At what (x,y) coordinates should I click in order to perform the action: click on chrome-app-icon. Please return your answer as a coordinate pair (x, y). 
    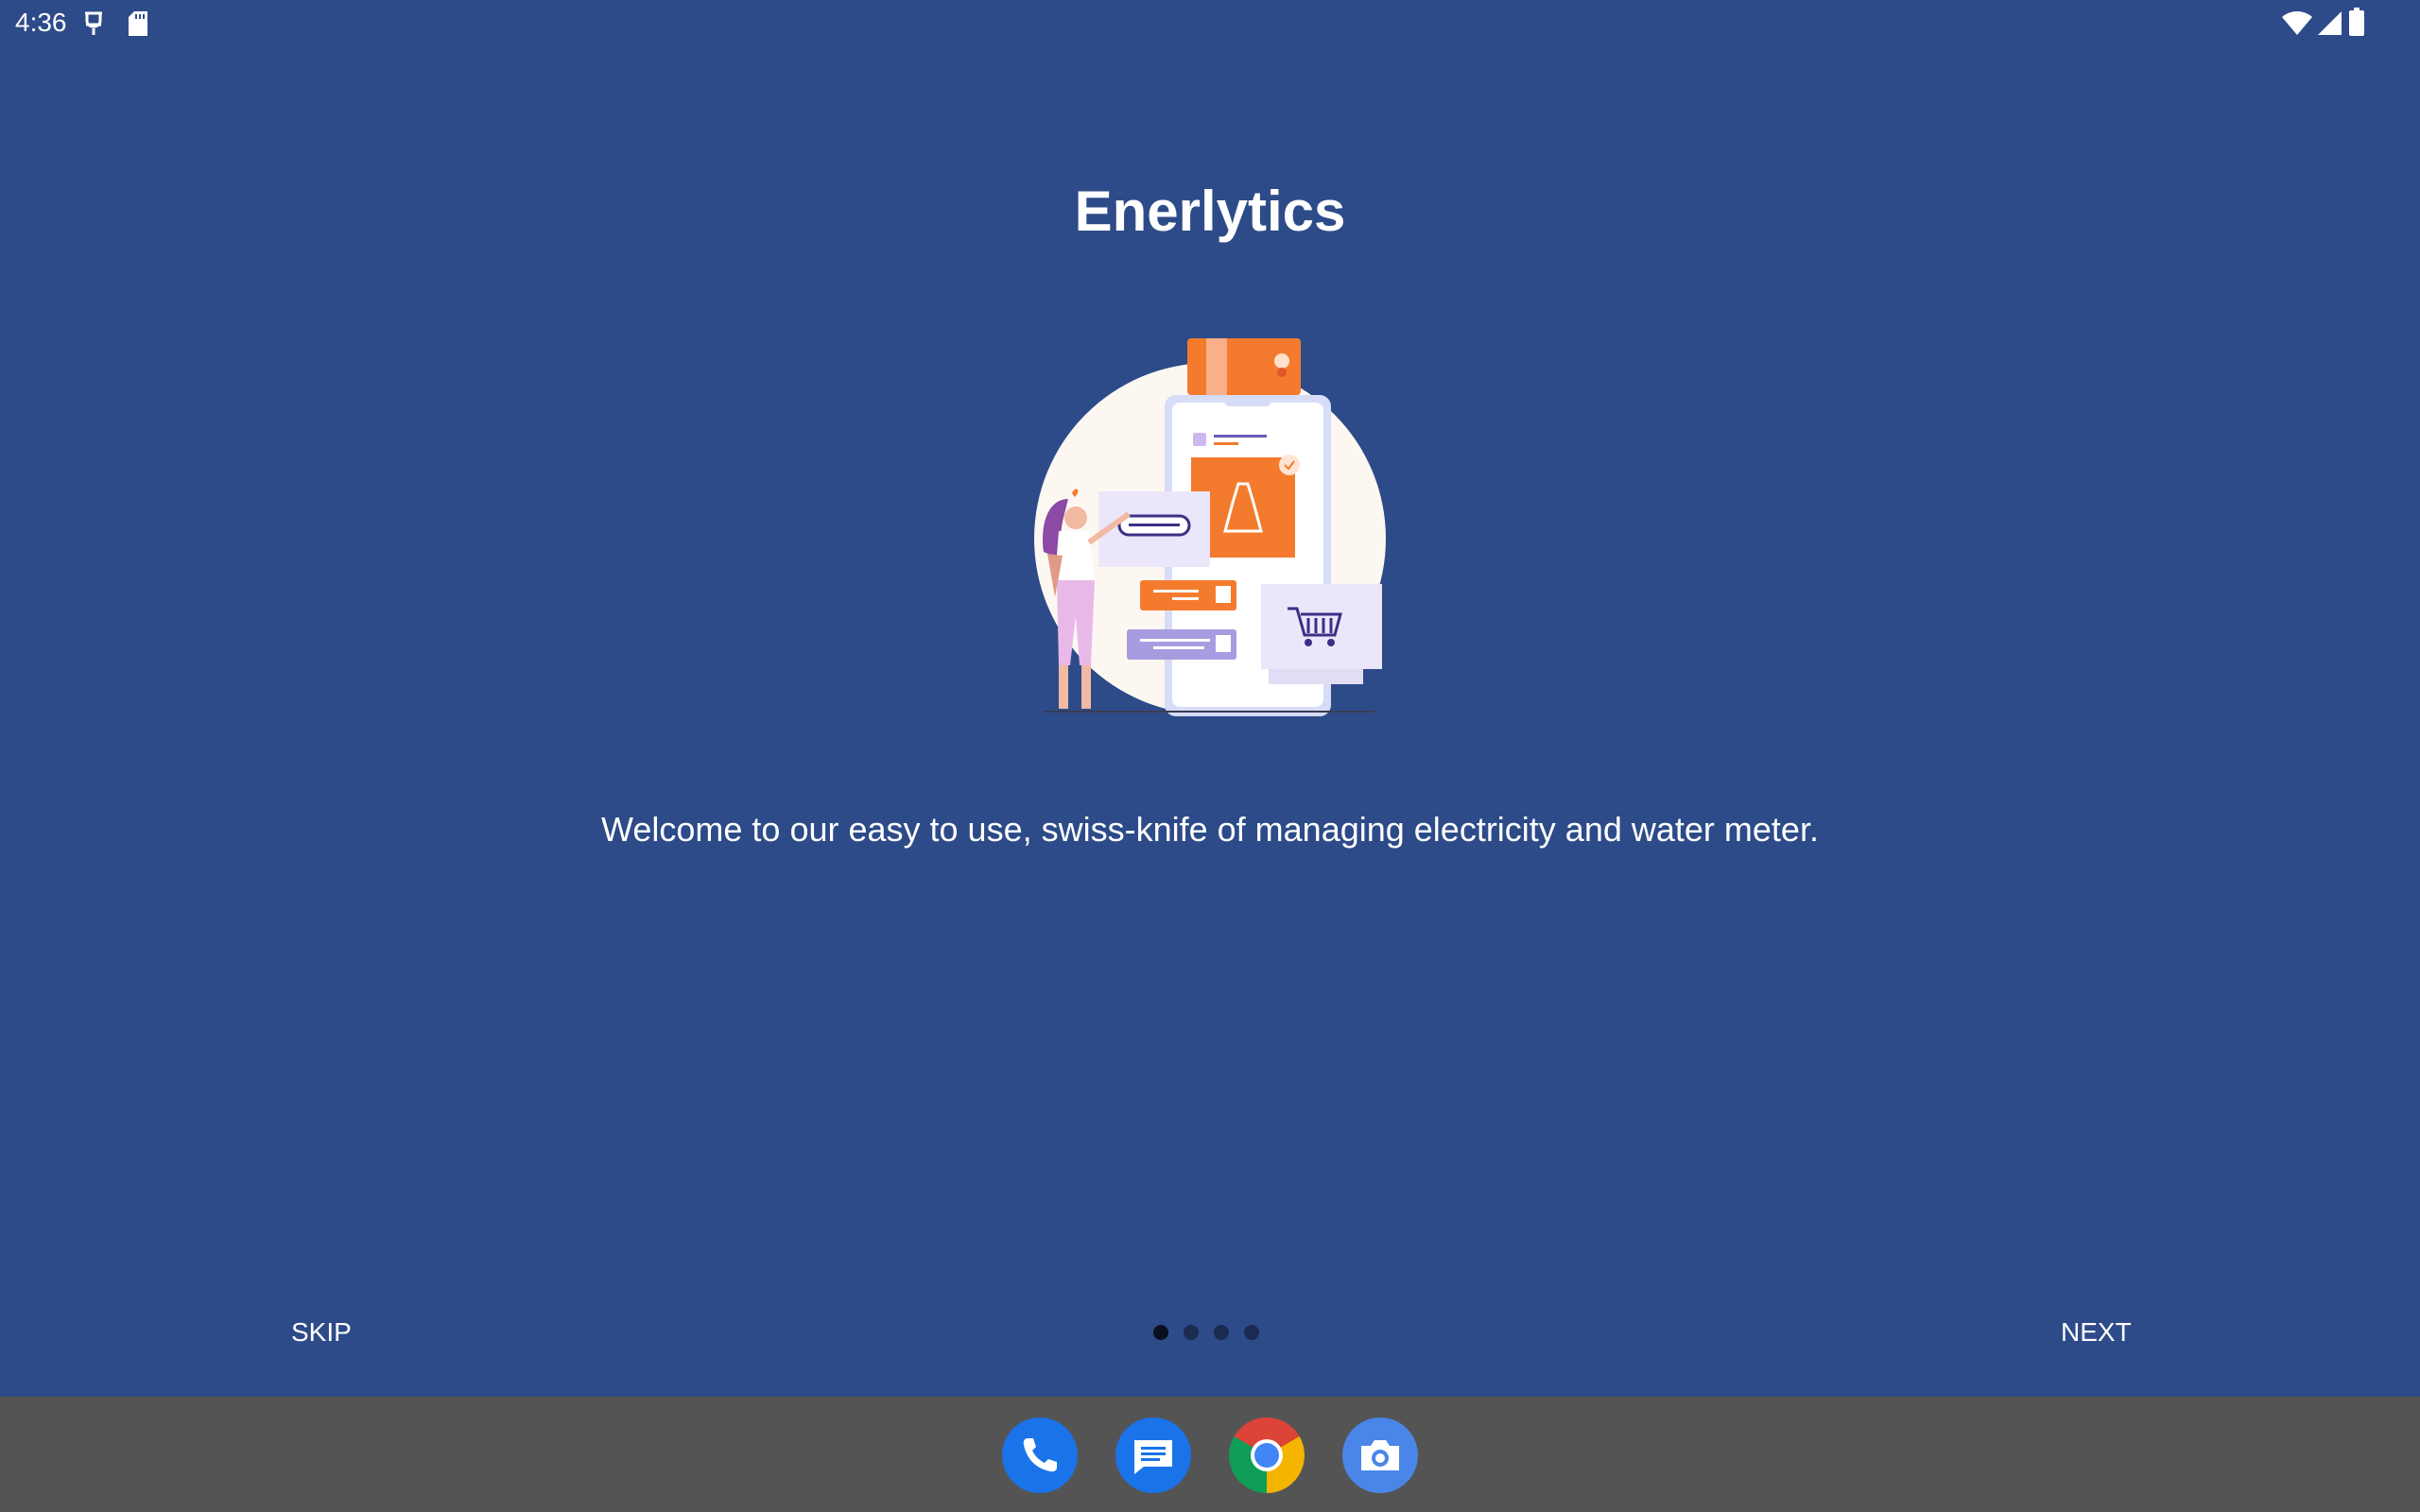
    Looking at the image, I should click on (1267, 1455).